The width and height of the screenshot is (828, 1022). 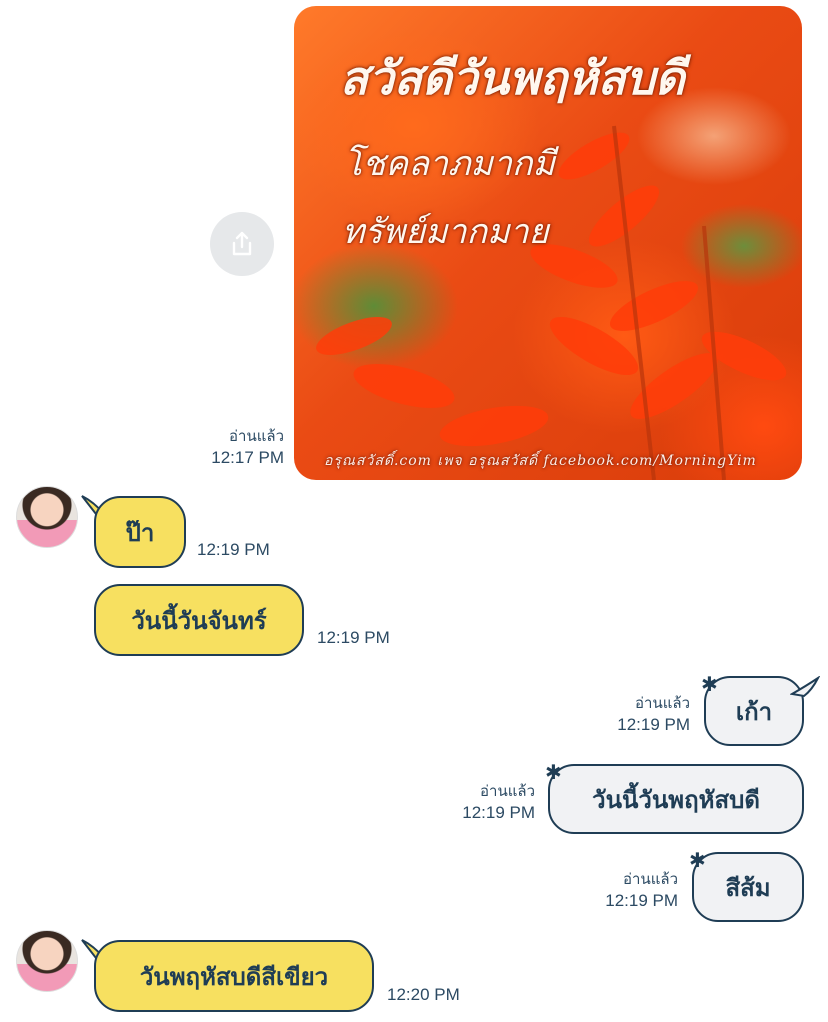 I want to click on message-text: ป๊า, so click(x=140, y=532).